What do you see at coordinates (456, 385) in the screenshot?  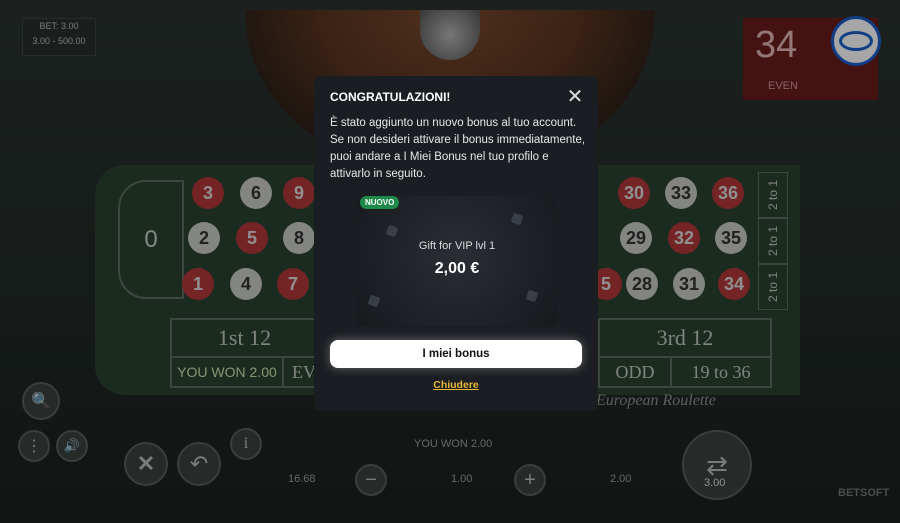 I see `close-link: Chiudere` at bounding box center [456, 385].